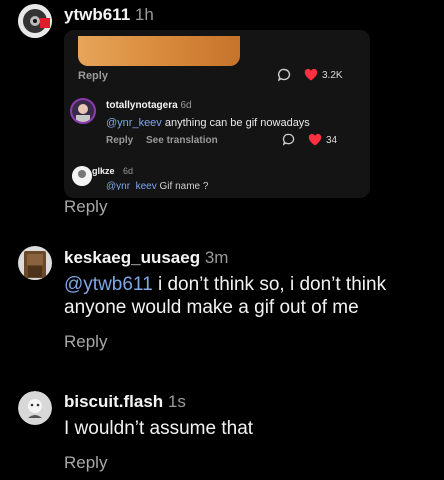 Image resolution: width=444 pixels, height=480 pixels. What do you see at coordinates (216, 257) in the screenshot?
I see `timestamp: 3m` at bounding box center [216, 257].